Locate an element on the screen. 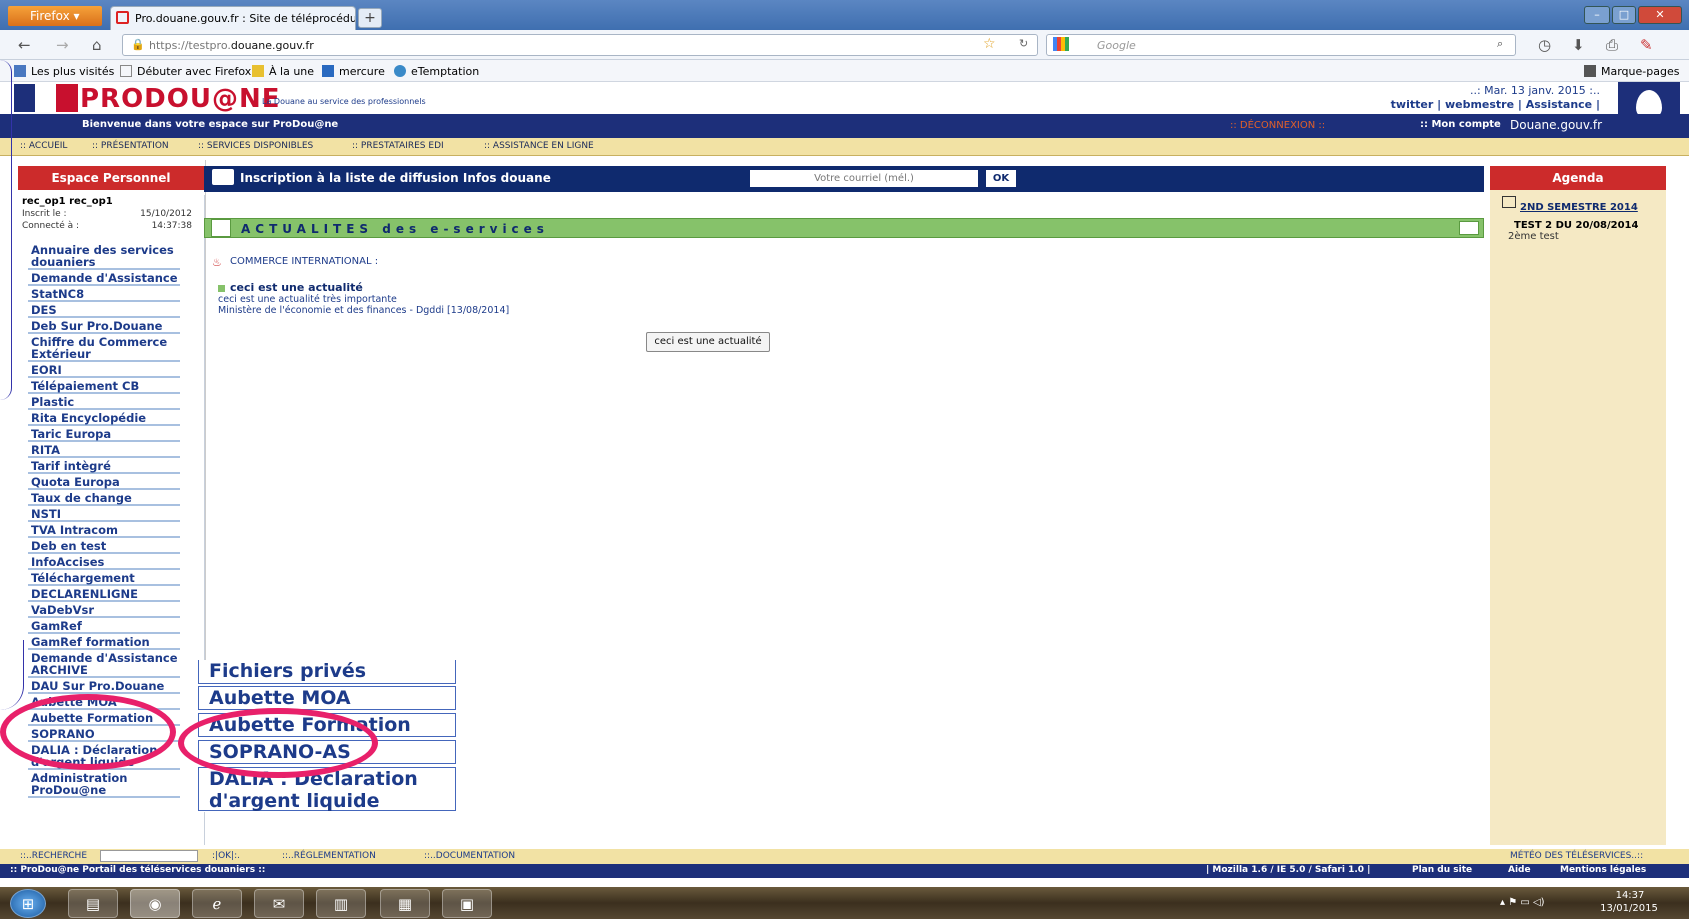  home-icon: ⌂ is located at coordinates (97, 45).